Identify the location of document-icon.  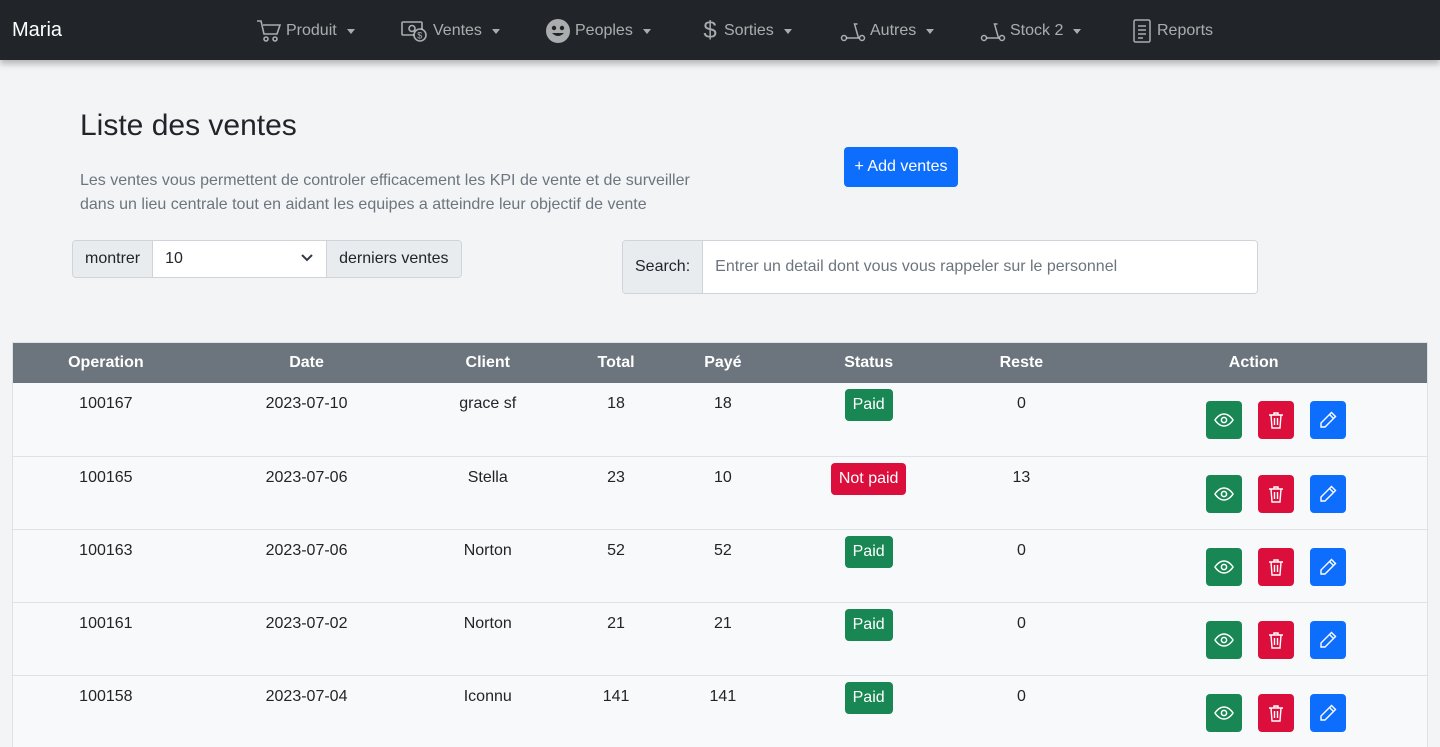
(1142, 31).